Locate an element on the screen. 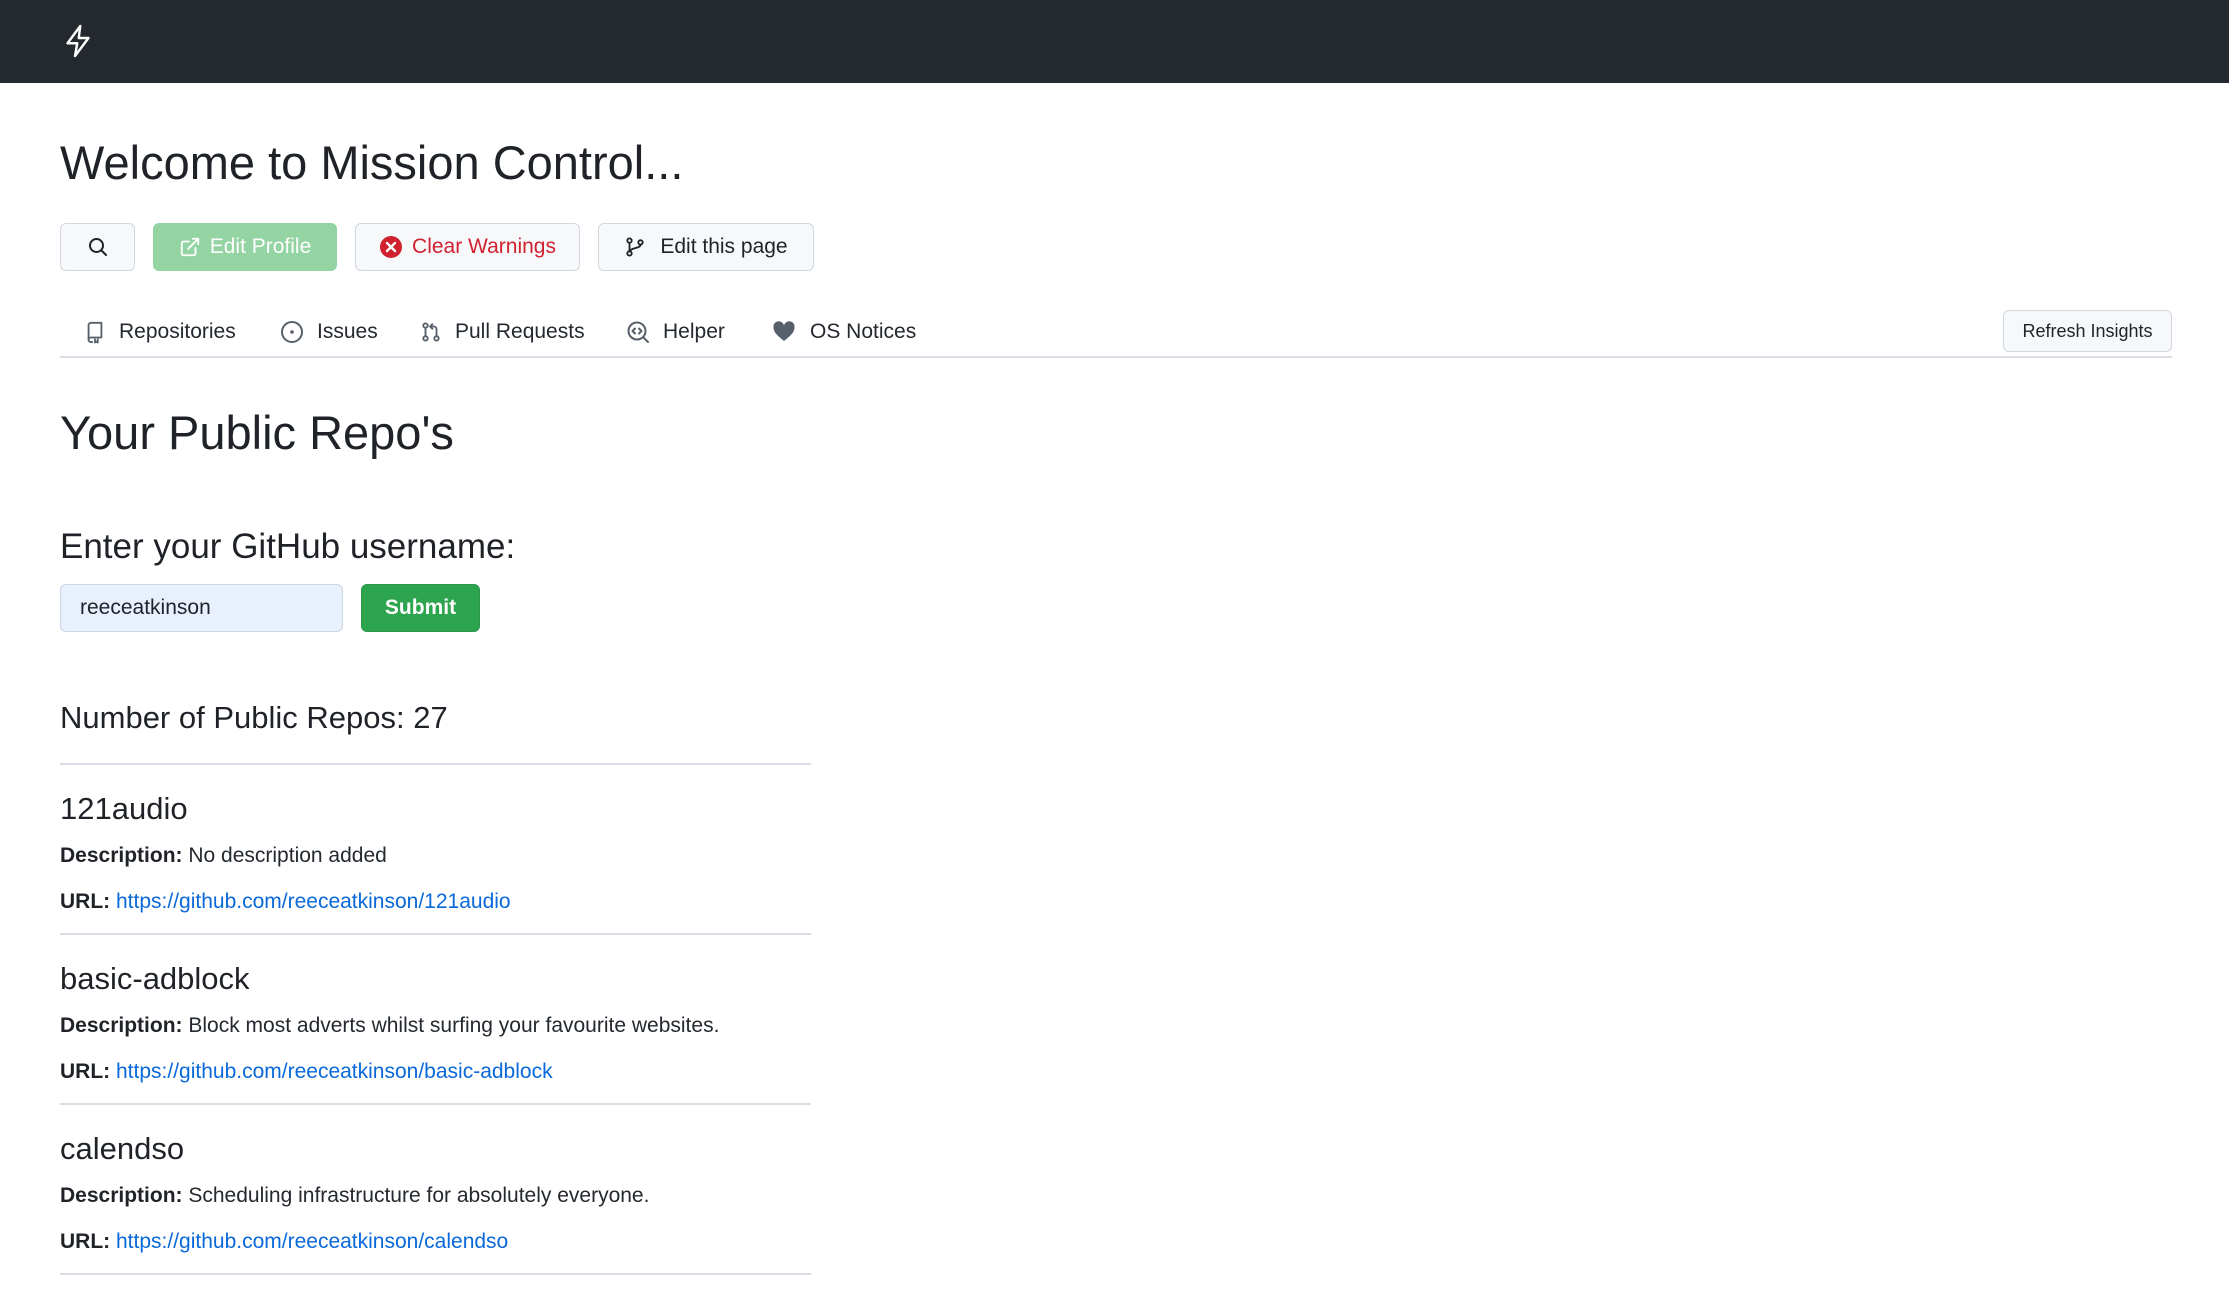 Image resolution: width=2229 pixels, height=1293 pixels. clear-warnings-label: Clear Warnings is located at coordinates (484, 246).